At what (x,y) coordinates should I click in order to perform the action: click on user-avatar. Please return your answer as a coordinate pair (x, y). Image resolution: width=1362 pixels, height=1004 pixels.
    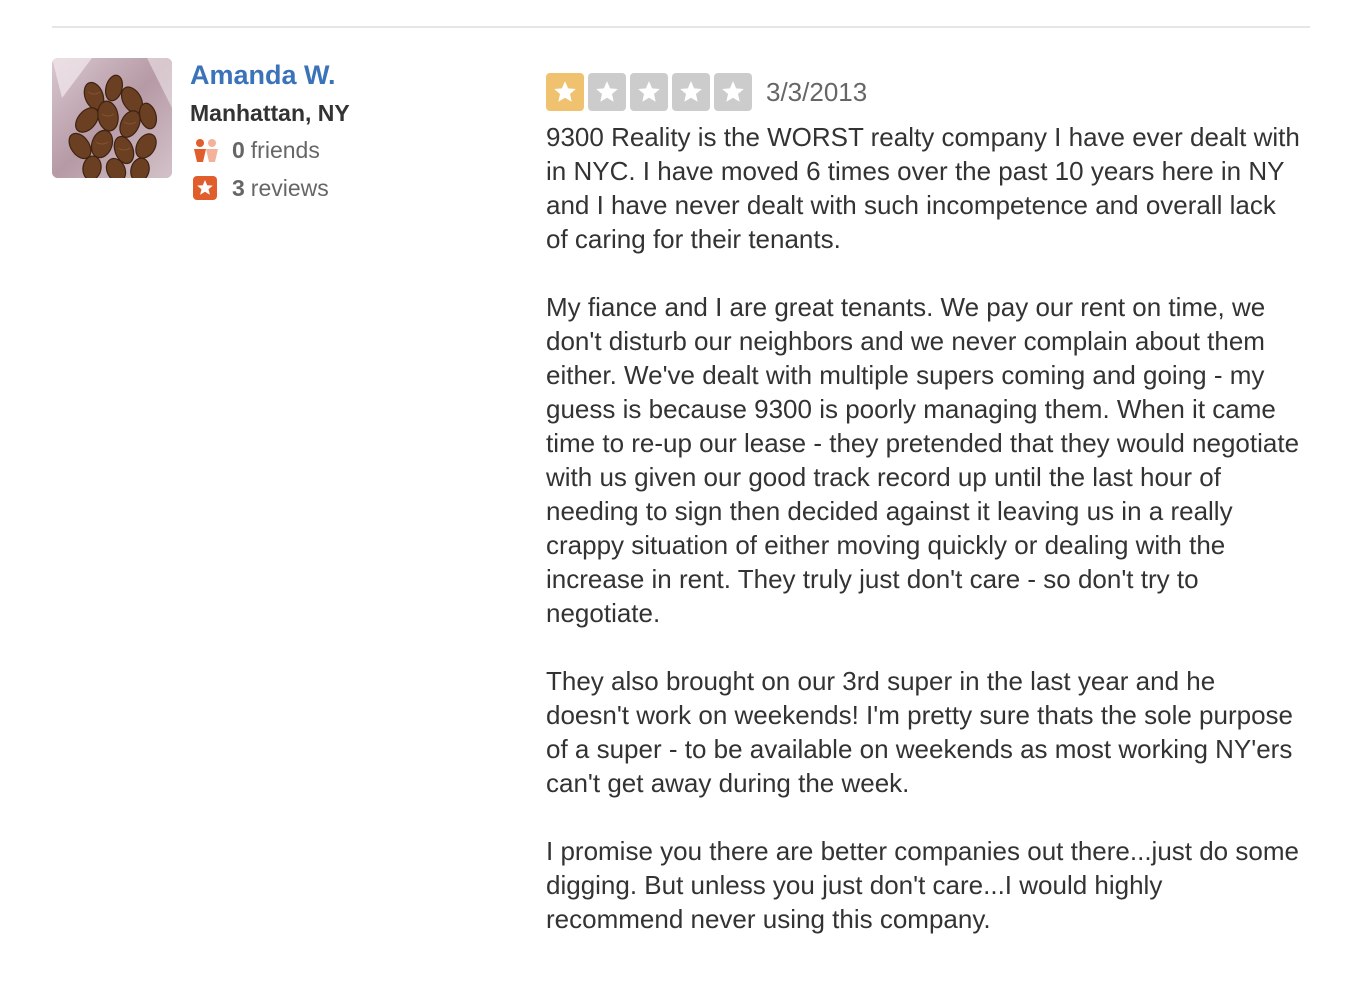
    Looking at the image, I should click on (112, 118).